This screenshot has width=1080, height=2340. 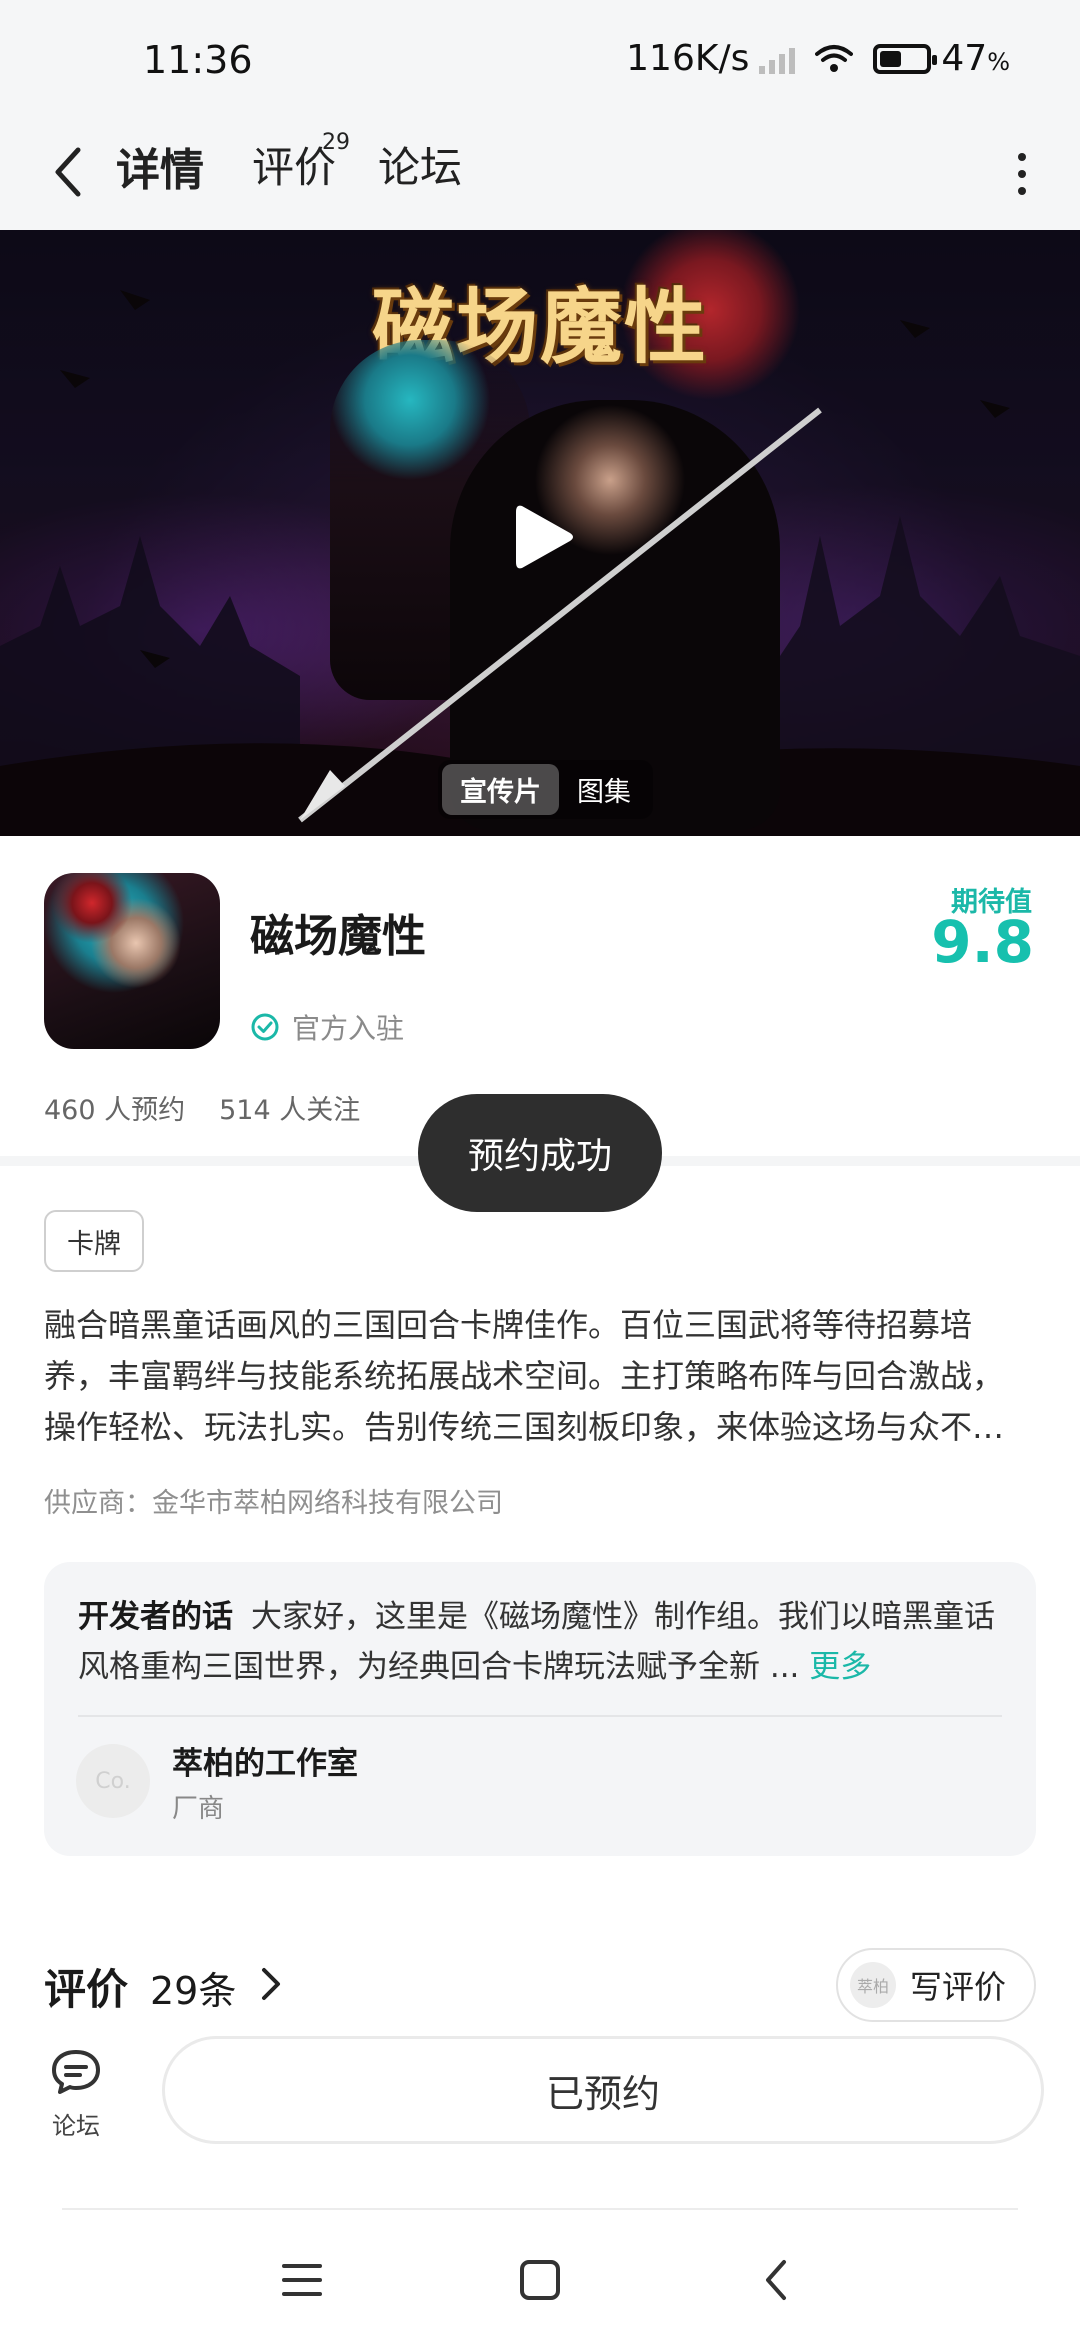 What do you see at coordinates (540, 1153) in the screenshot?
I see `toast-message: 预约成功` at bounding box center [540, 1153].